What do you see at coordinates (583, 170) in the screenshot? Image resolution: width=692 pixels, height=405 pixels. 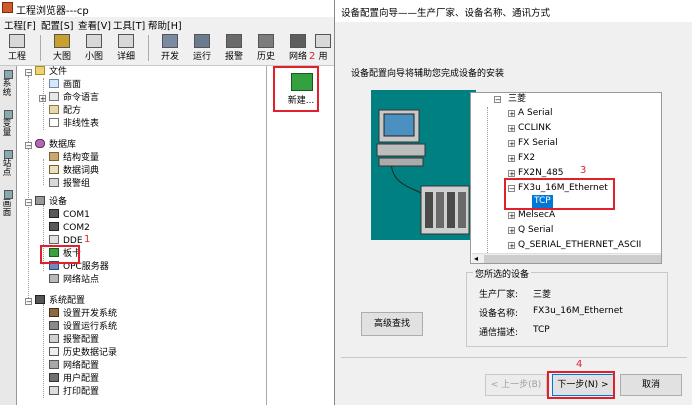 I see `annotation-number-3: 3` at bounding box center [583, 170].